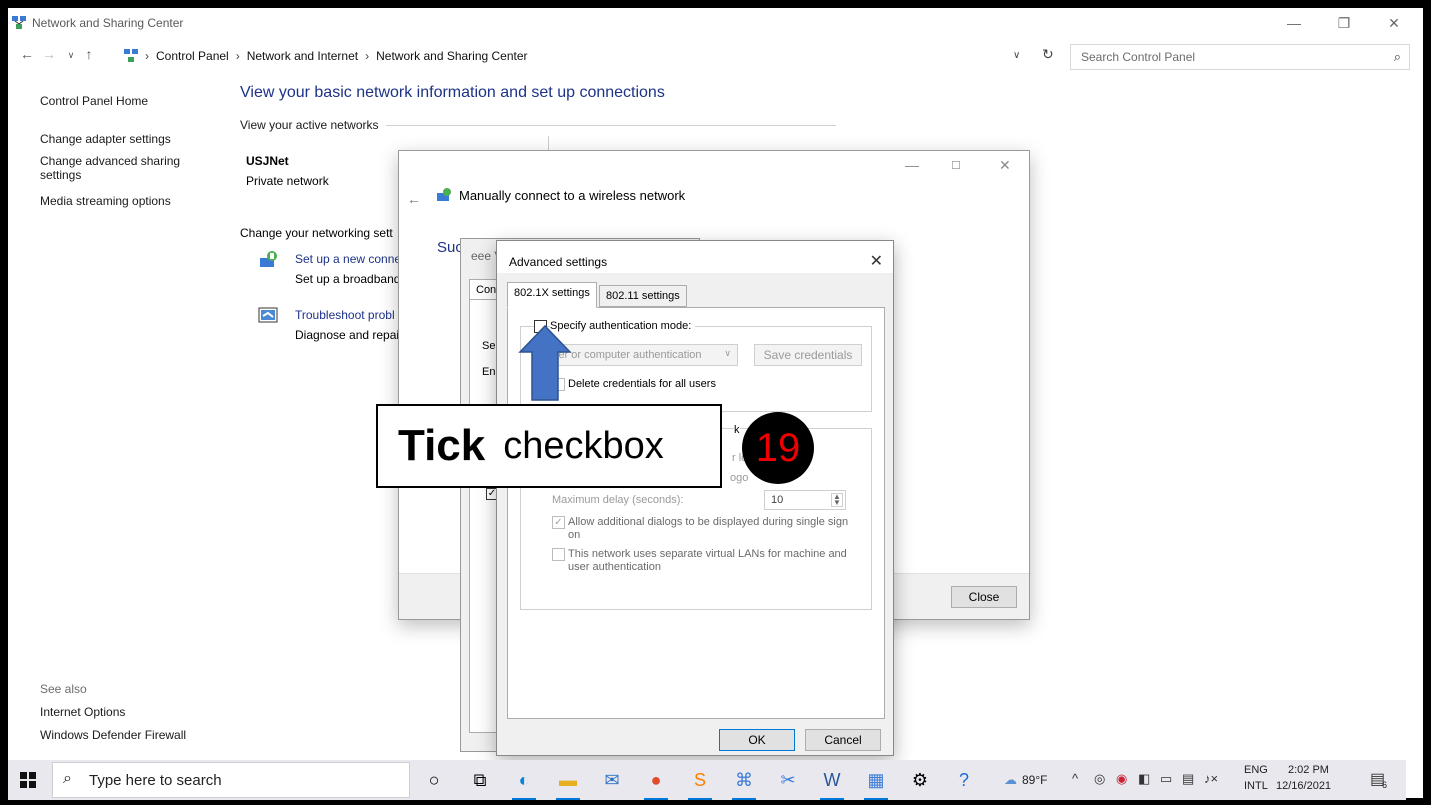 The width and height of the screenshot is (1431, 805). What do you see at coordinates (777, 500) in the screenshot?
I see `max-delay-value: 10` at bounding box center [777, 500].